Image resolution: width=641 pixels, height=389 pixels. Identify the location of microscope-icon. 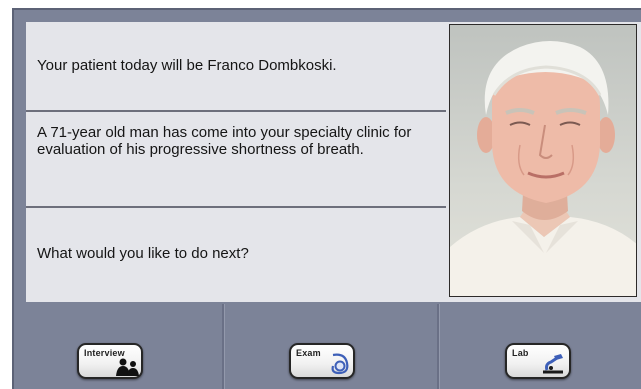
(553, 364).